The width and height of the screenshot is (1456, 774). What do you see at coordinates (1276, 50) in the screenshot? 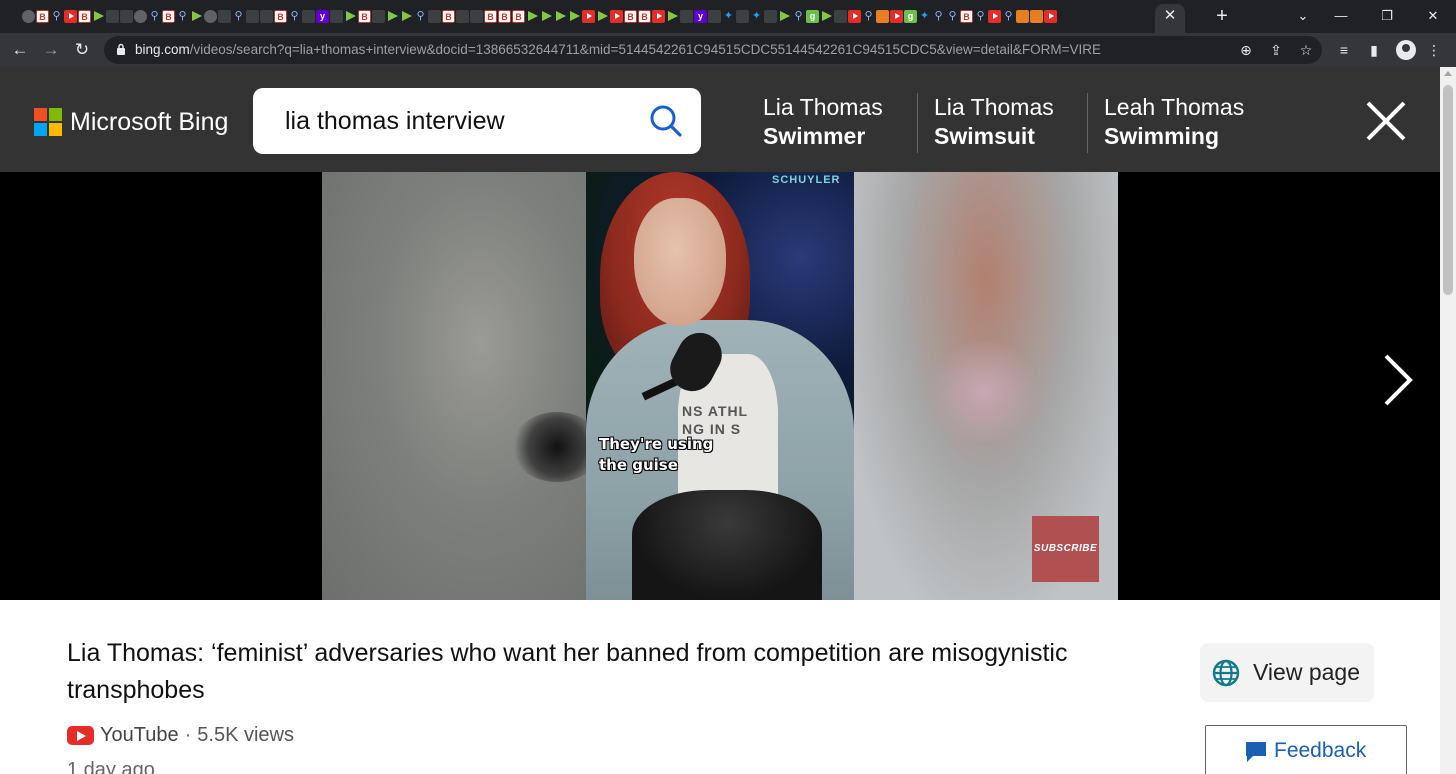
I see `share-icon: ⇪` at bounding box center [1276, 50].